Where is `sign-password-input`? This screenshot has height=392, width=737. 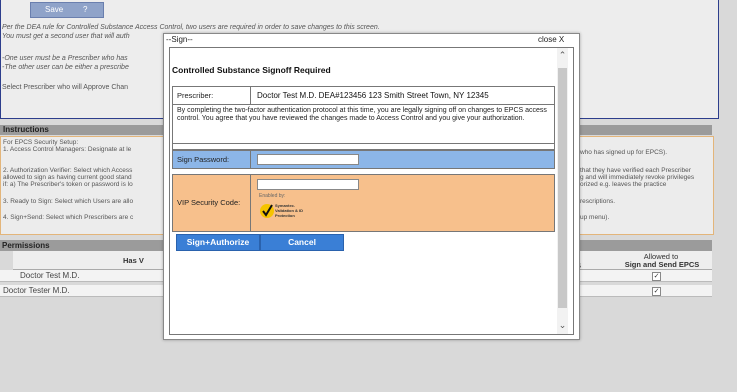 sign-password-input is located at coordinates (308, 159).